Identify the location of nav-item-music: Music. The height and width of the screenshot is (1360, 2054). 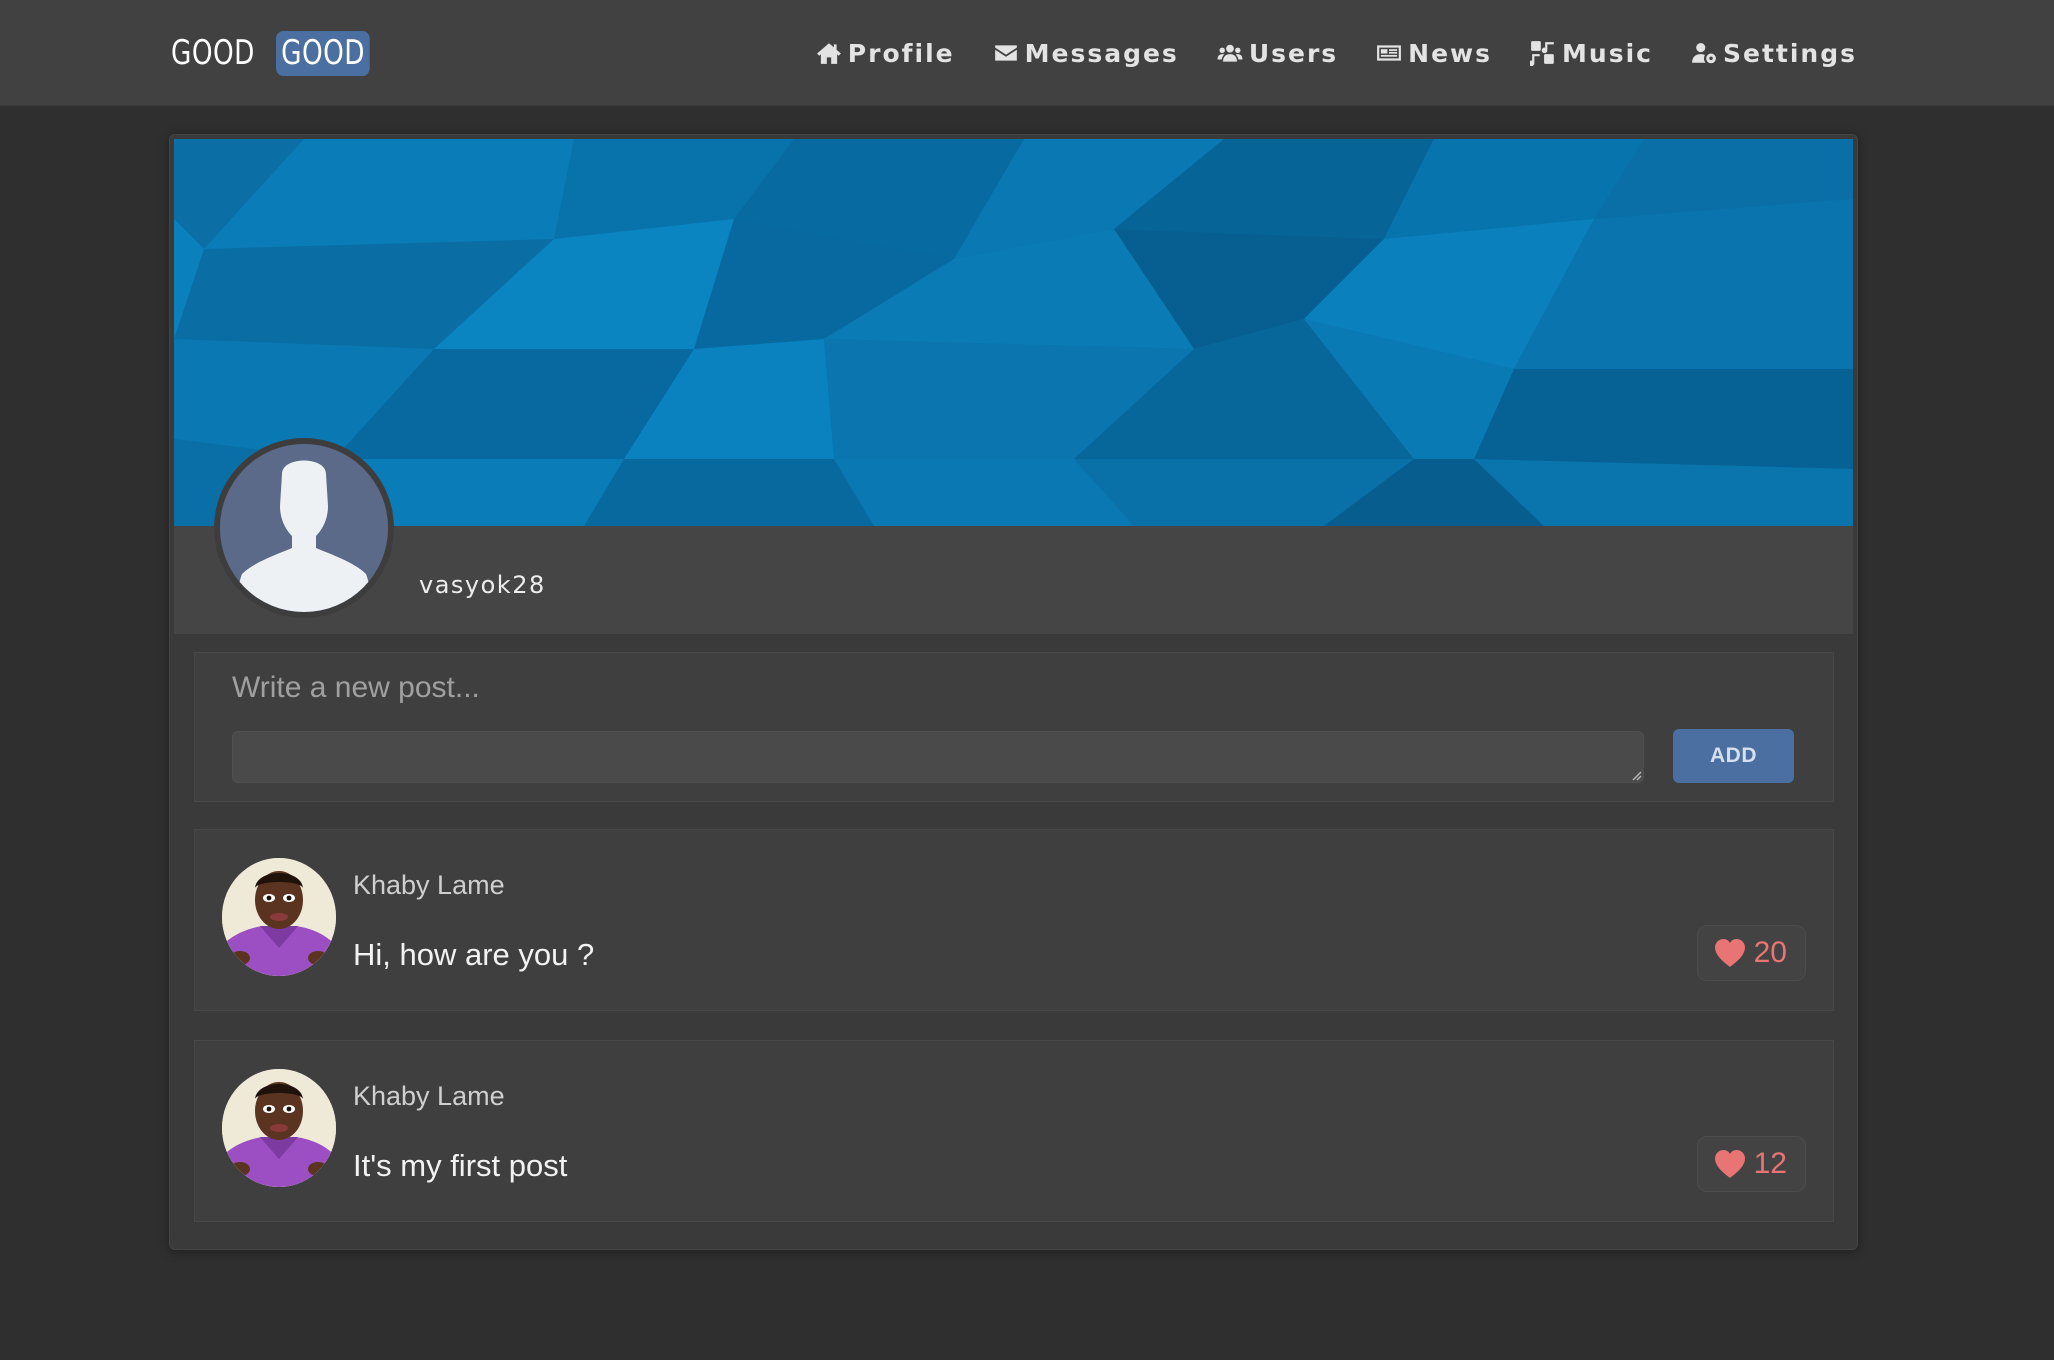
(1591, 53).